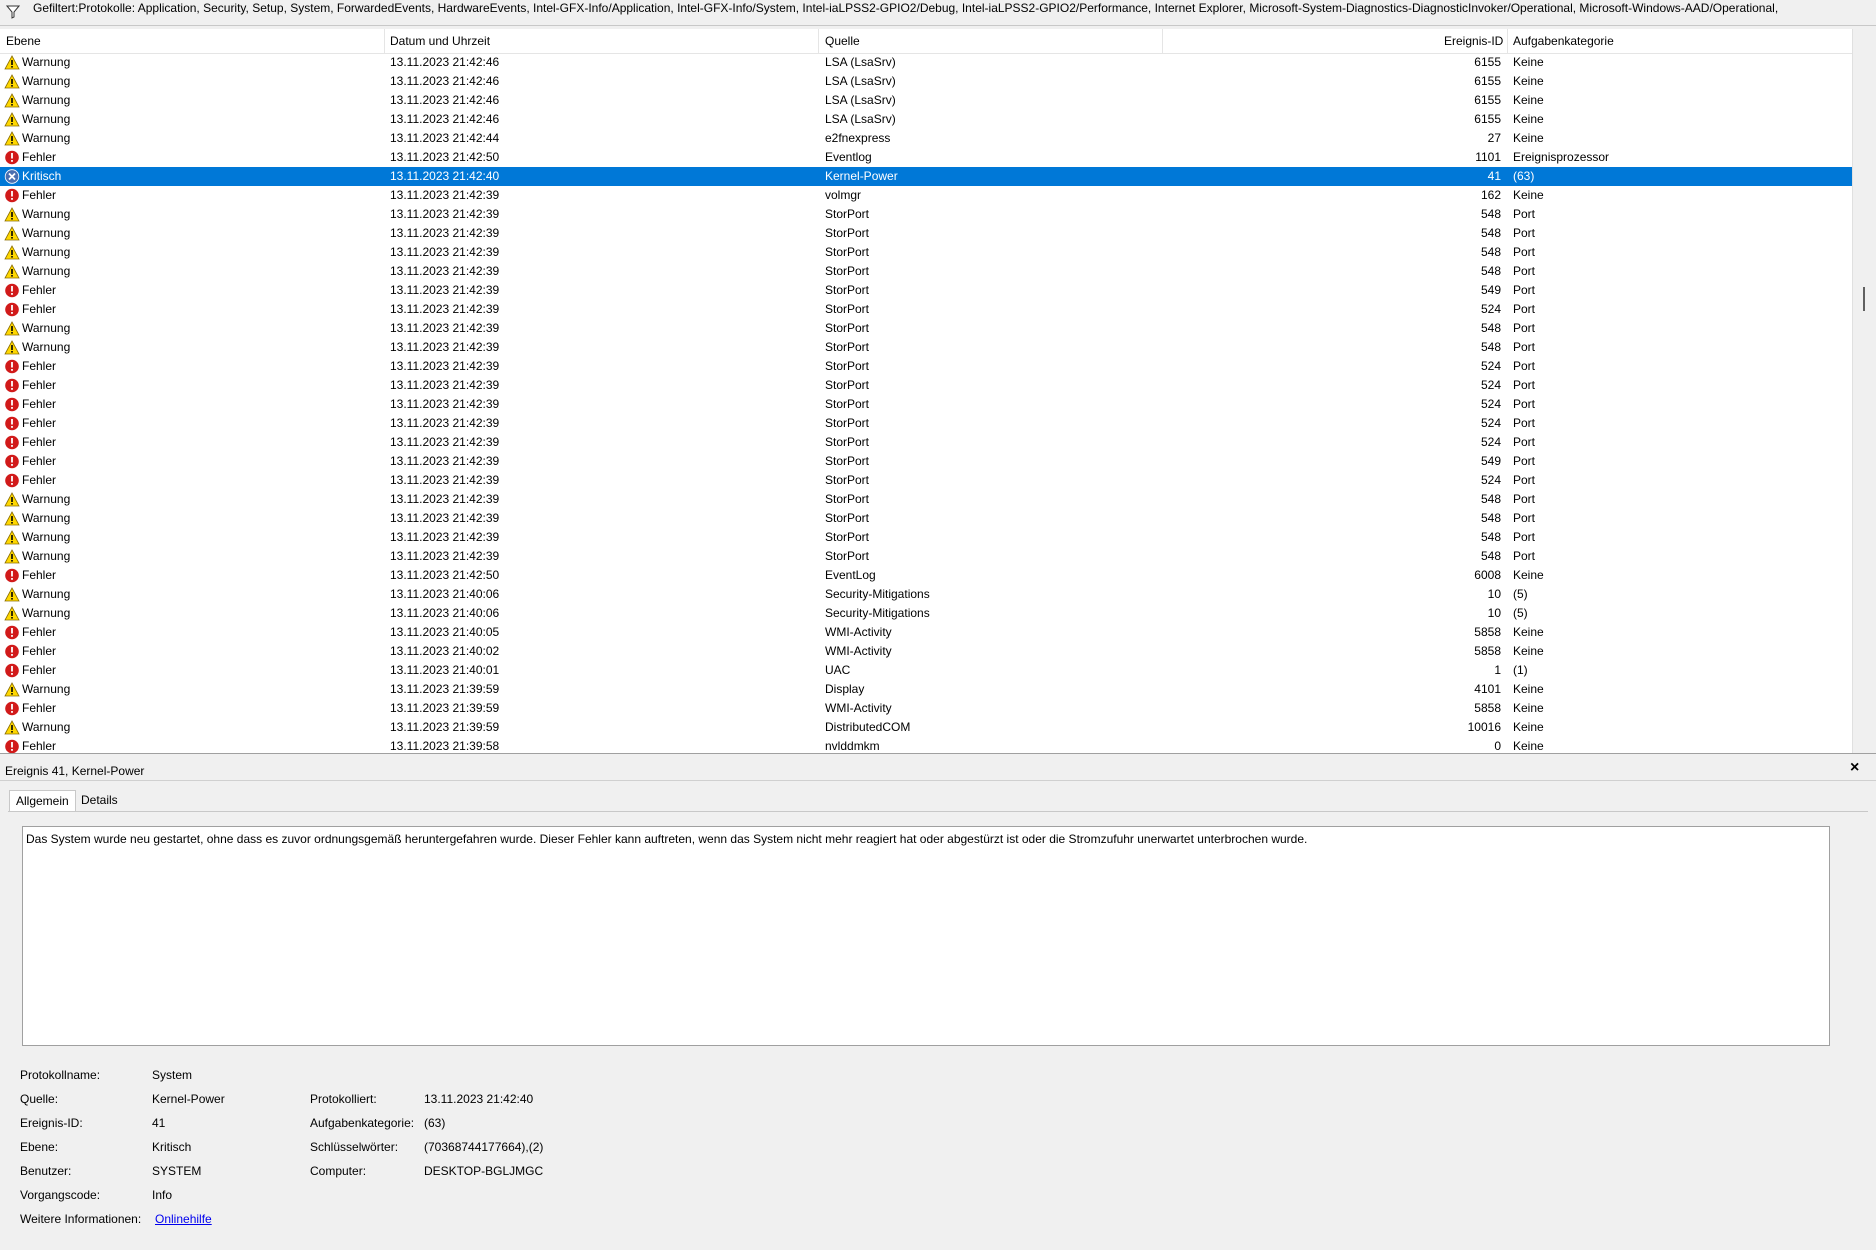  What do you see at coordinates (1854, 768) in the screenshot?
I see `close-icon: ×` at bounding box center [1854, 768].